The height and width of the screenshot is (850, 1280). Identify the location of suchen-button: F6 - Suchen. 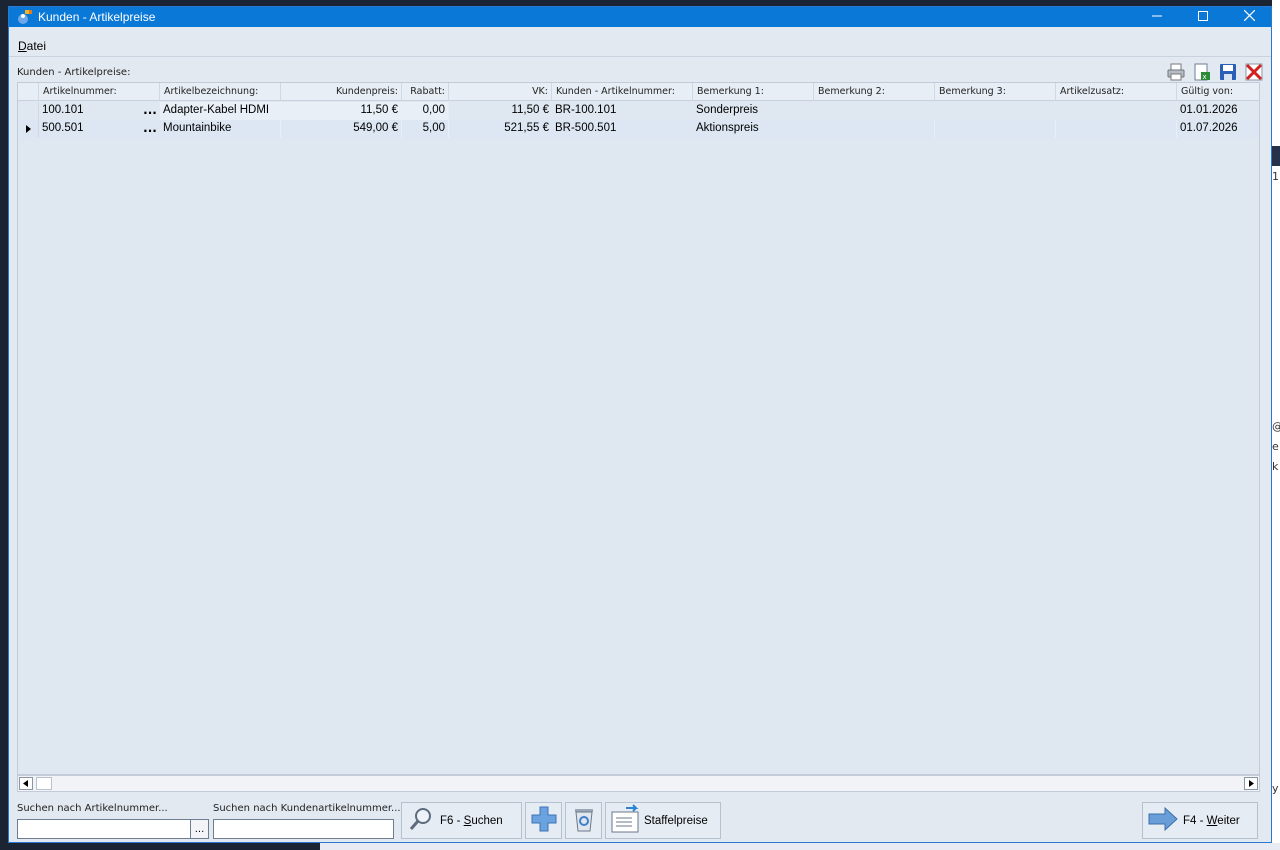
(461, 820).